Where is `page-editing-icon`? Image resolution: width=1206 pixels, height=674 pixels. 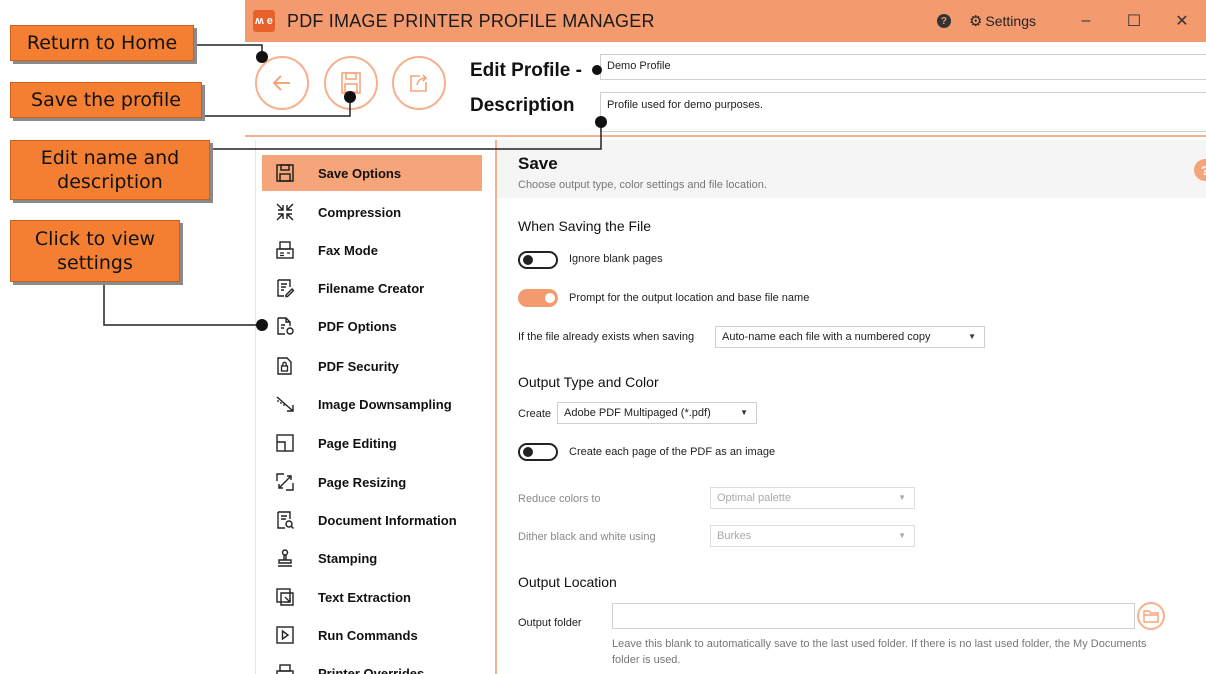 page-editing-icon is located at coordinates (285, 443).